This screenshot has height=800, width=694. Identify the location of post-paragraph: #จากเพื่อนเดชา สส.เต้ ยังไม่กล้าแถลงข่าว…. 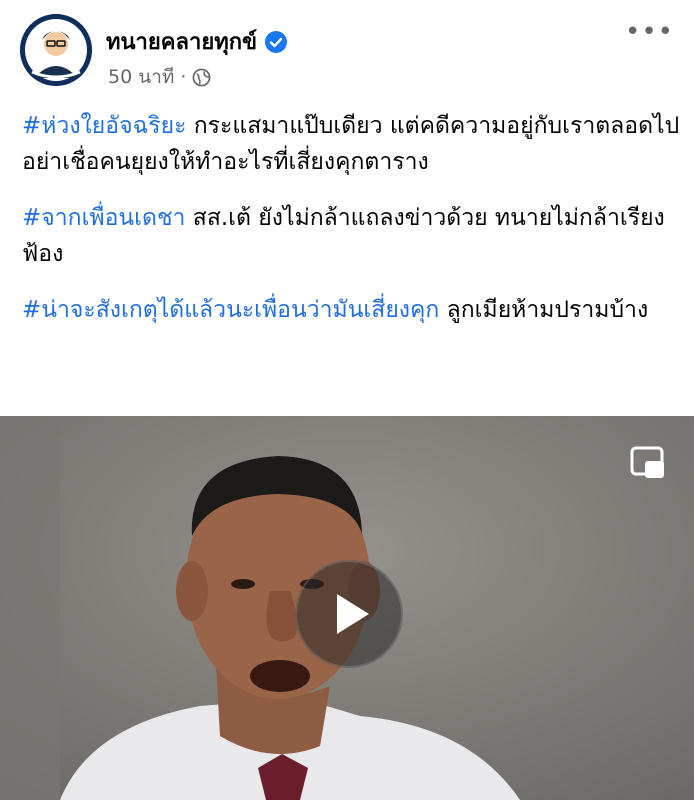
(352, 236).